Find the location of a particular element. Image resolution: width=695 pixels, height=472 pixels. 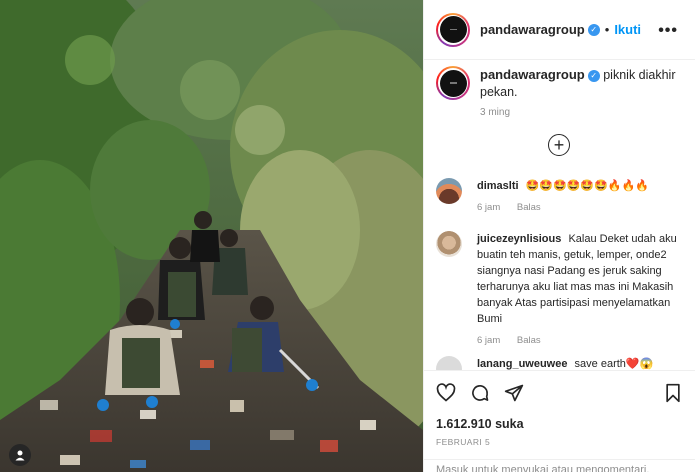

comment-text: save earth❤️😱 is located at coordinates (614, 364).